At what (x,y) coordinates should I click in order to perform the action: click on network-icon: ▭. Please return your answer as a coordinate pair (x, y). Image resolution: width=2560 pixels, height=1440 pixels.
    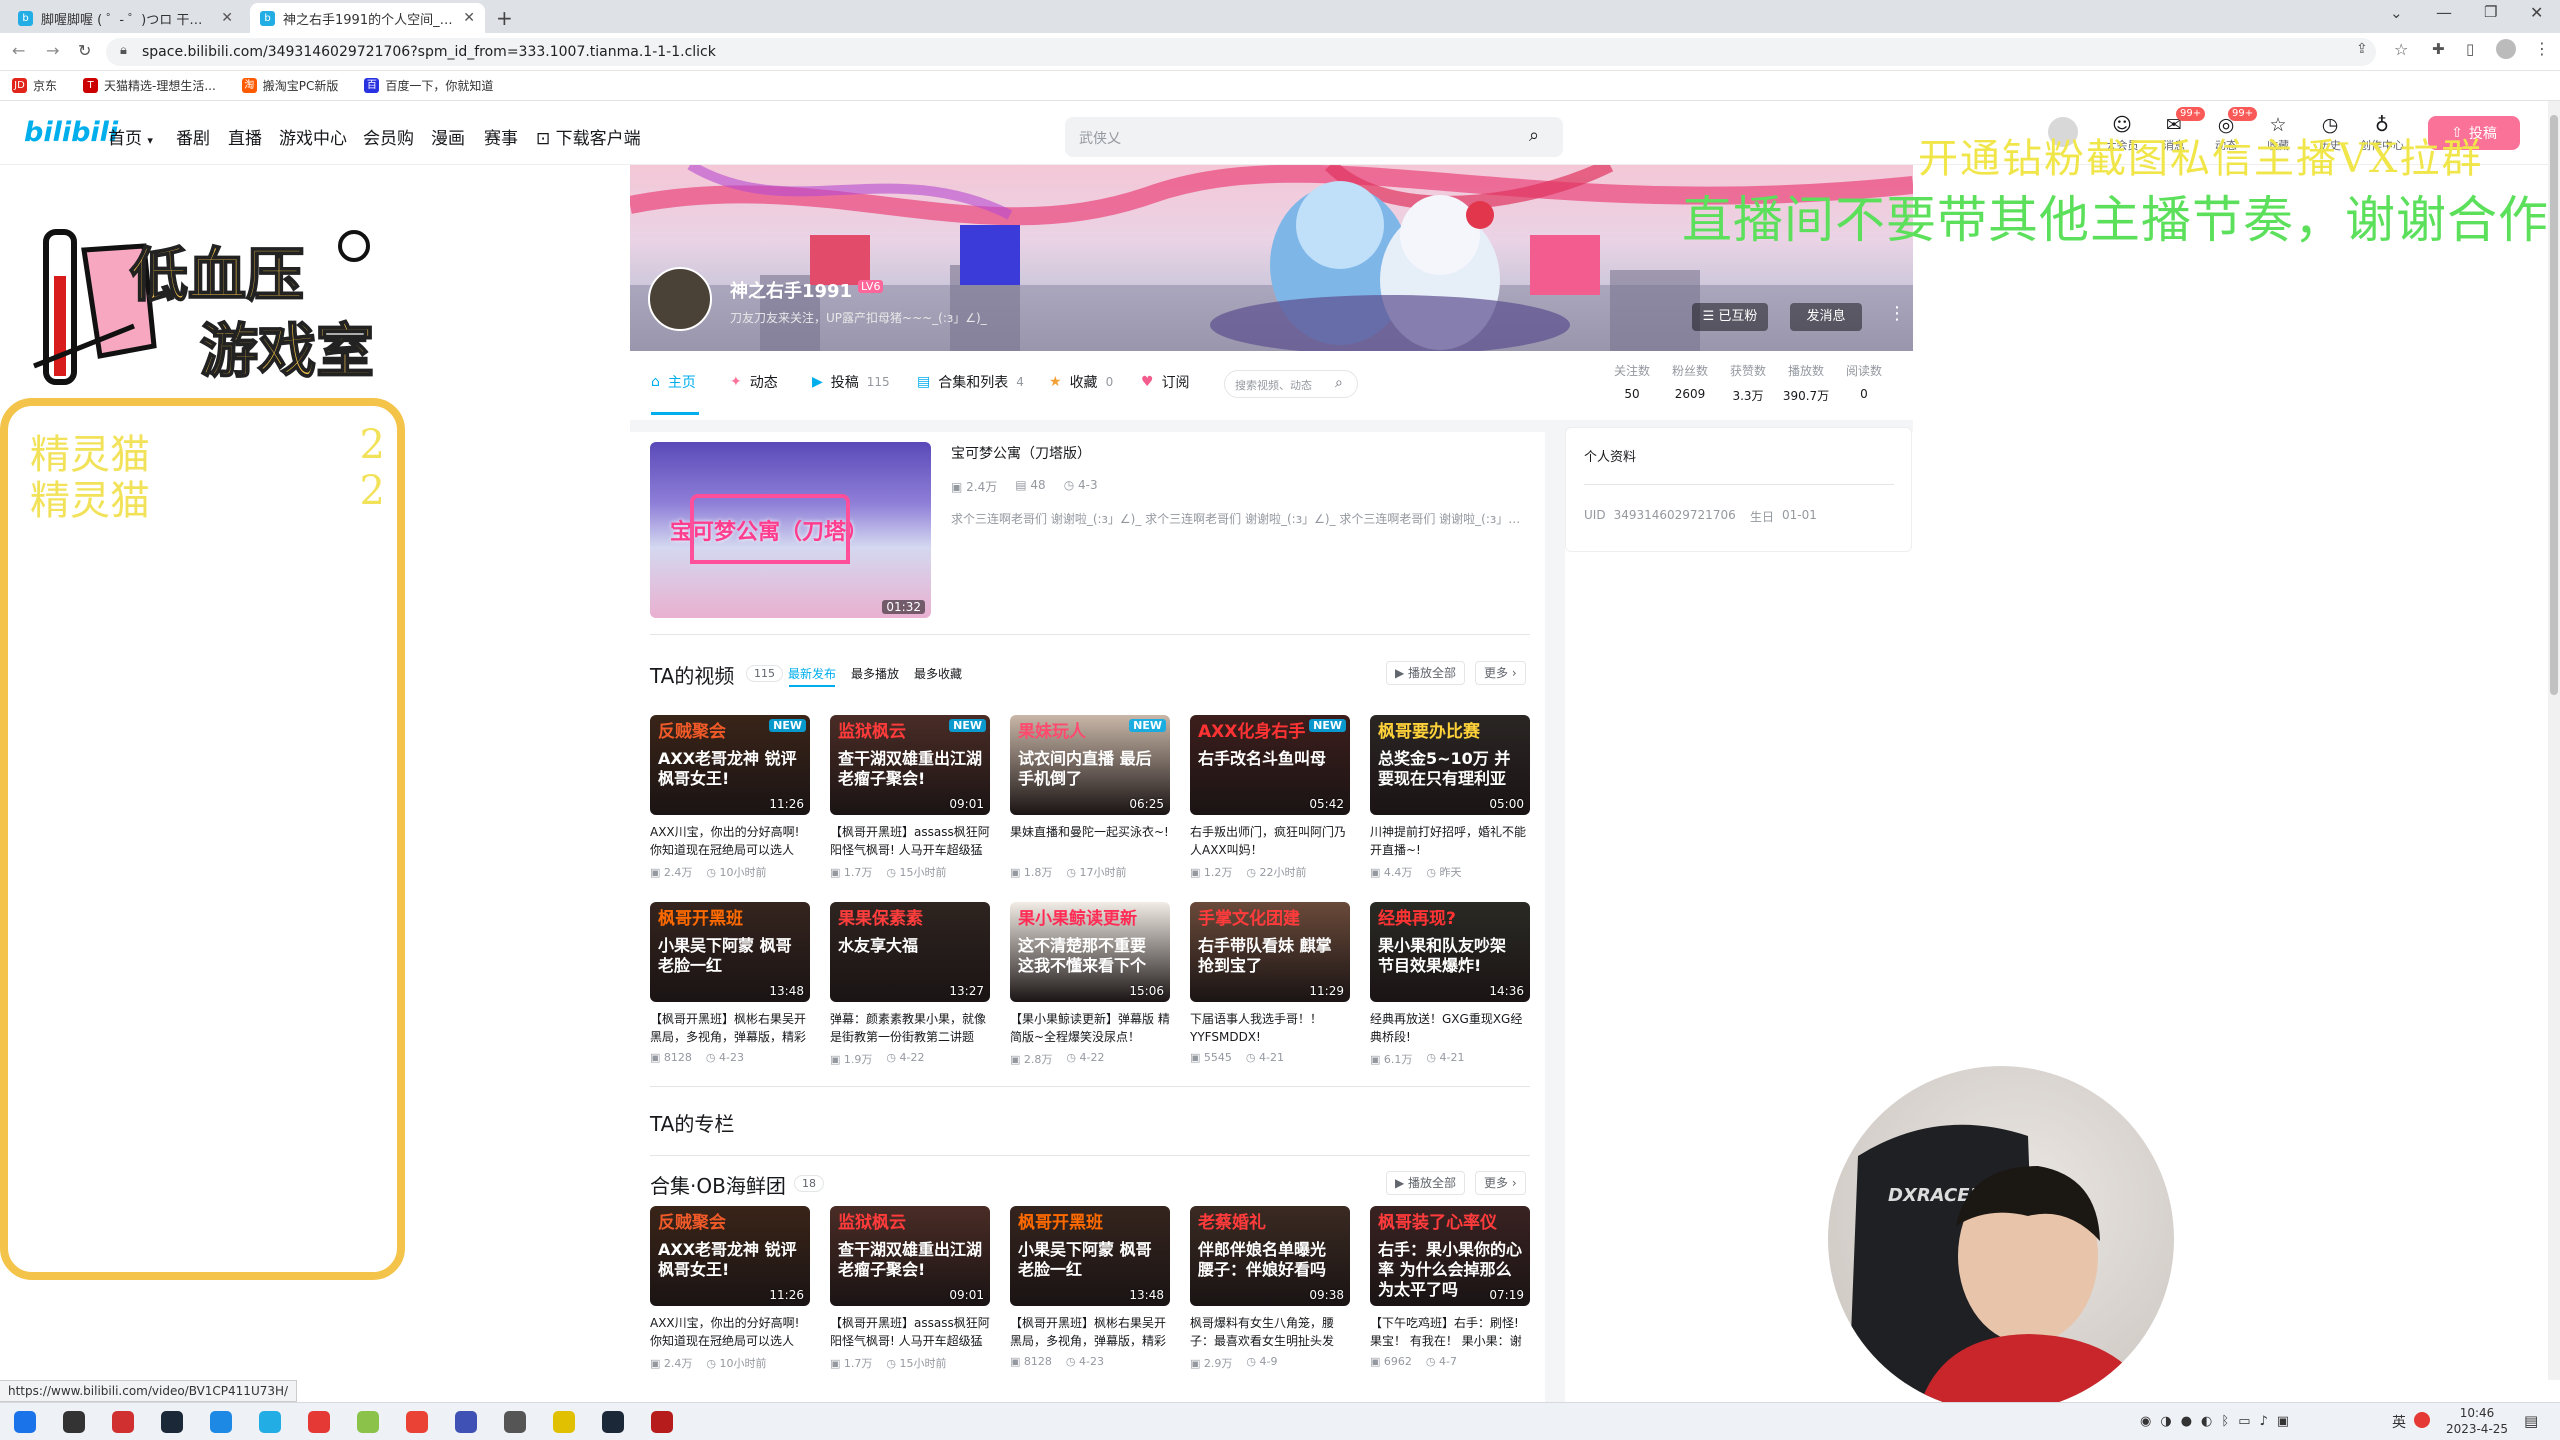
    Looking at the image, I should click on (2244, 1421).